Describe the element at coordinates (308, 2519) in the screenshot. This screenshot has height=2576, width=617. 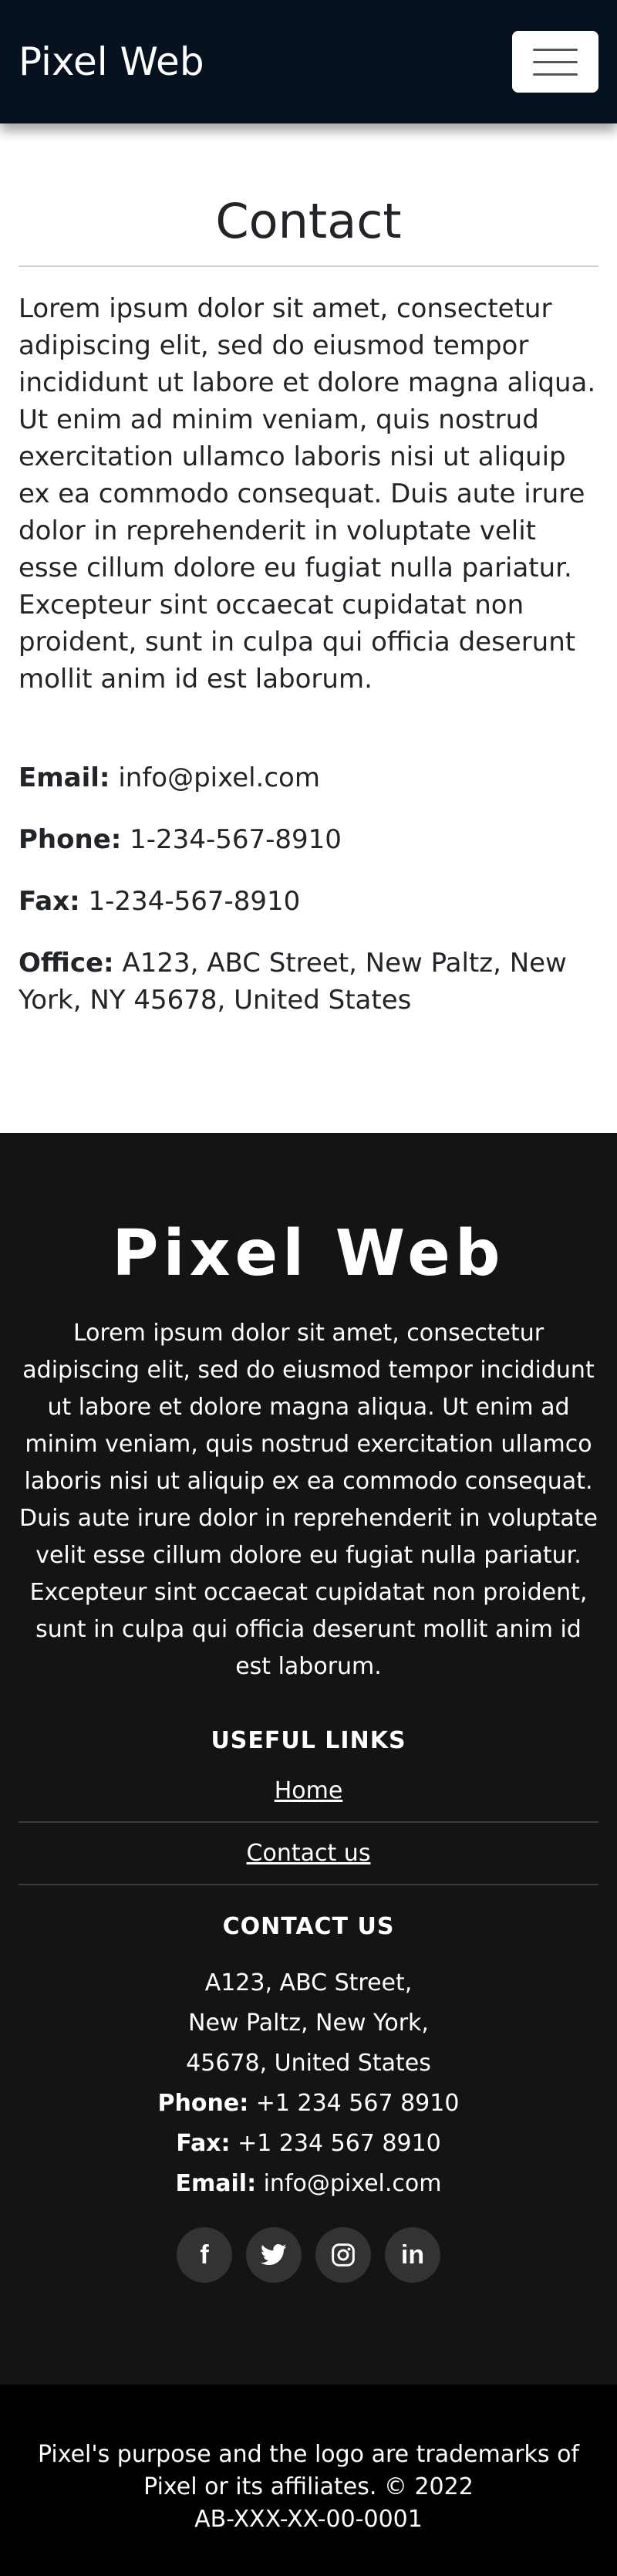
I see `copyright-code: AB-XXX-XX-00-0001` at that location.